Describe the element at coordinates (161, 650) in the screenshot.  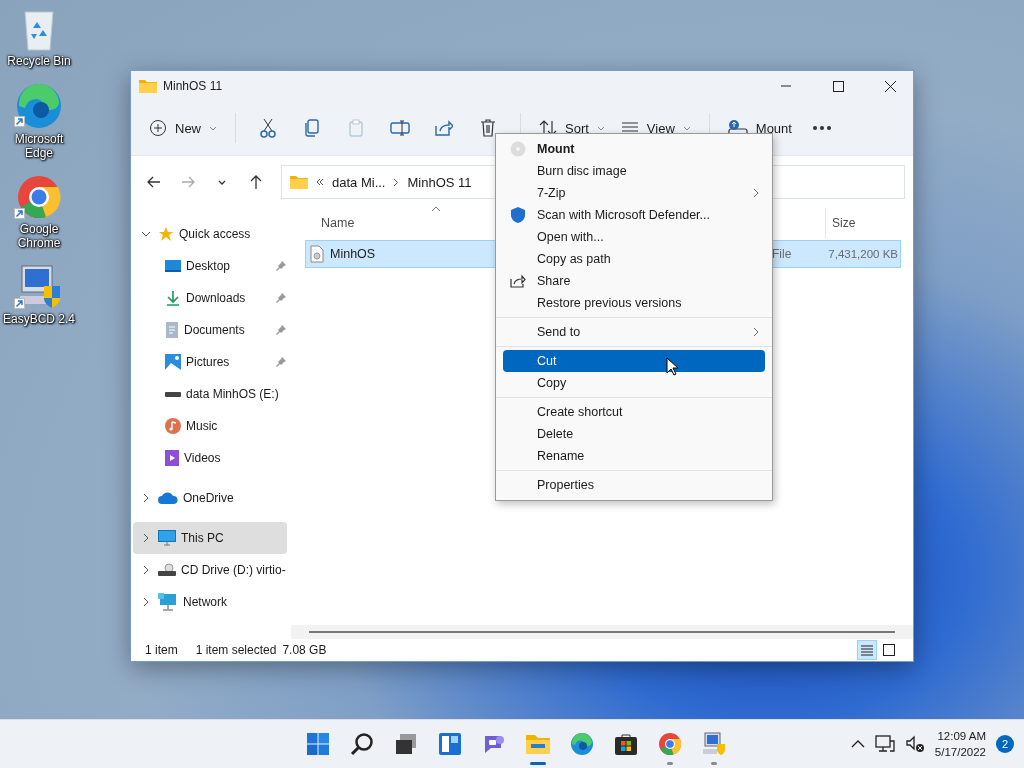
I see `item-count: 1 item` at that location.